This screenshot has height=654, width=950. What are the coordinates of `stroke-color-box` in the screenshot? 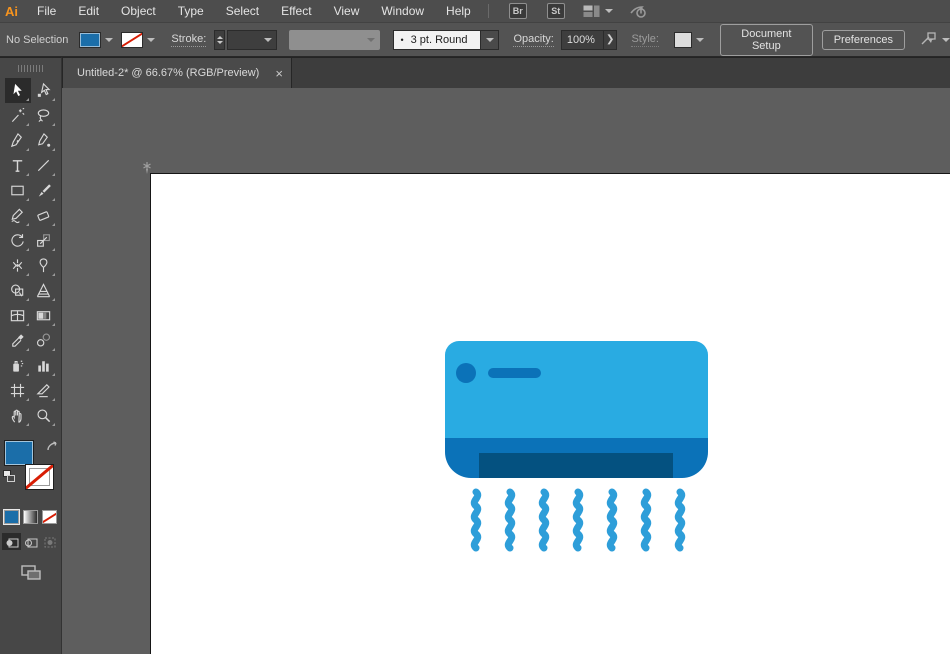 It's located at (39, 477).